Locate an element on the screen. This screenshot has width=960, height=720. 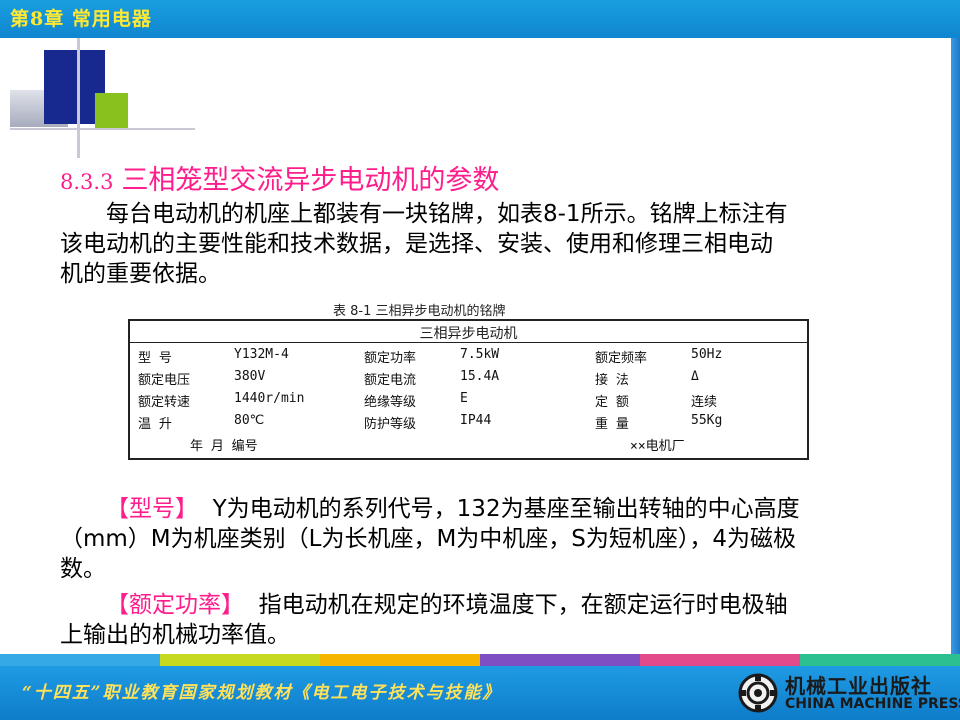
publisher-logo-icon is located at coordinates (758, 693).